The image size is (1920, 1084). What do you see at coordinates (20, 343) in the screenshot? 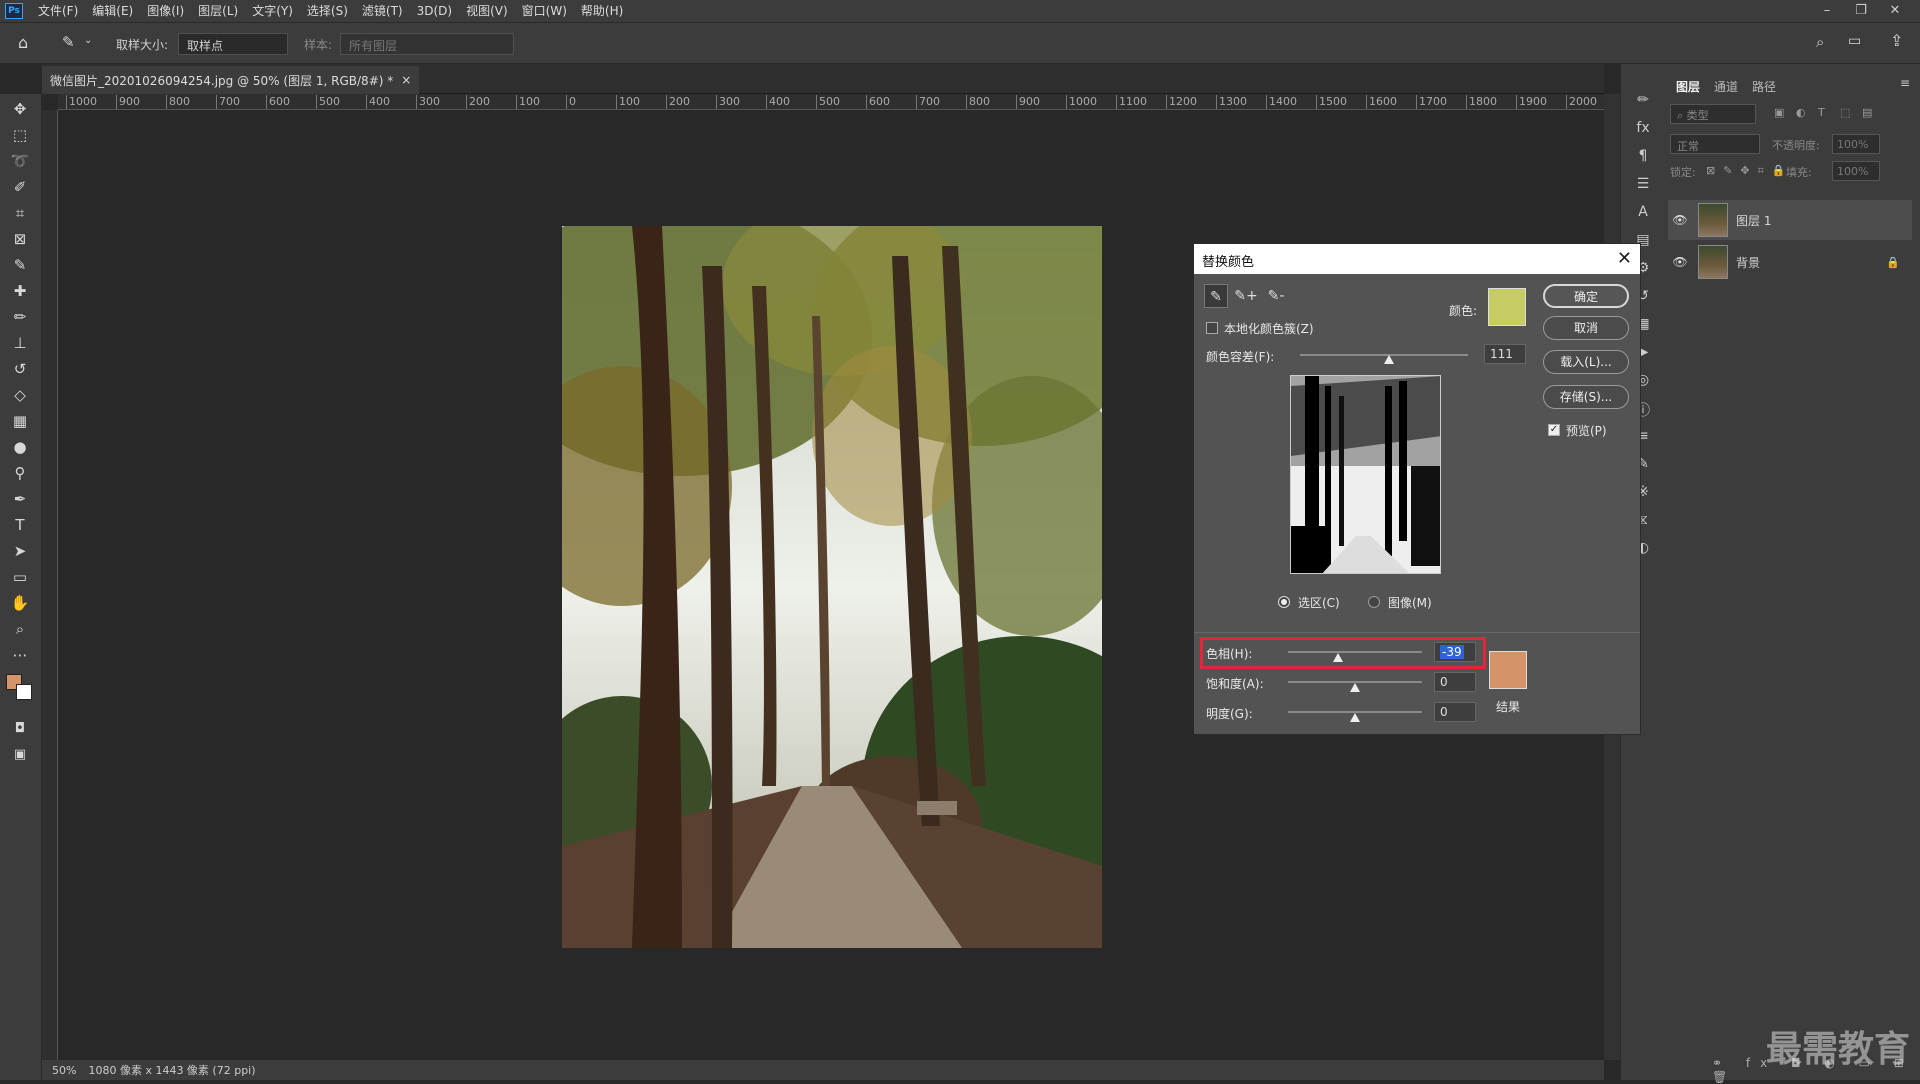
I see `stamp-tool-icon: ⊥` at bounding box center [20, 343].